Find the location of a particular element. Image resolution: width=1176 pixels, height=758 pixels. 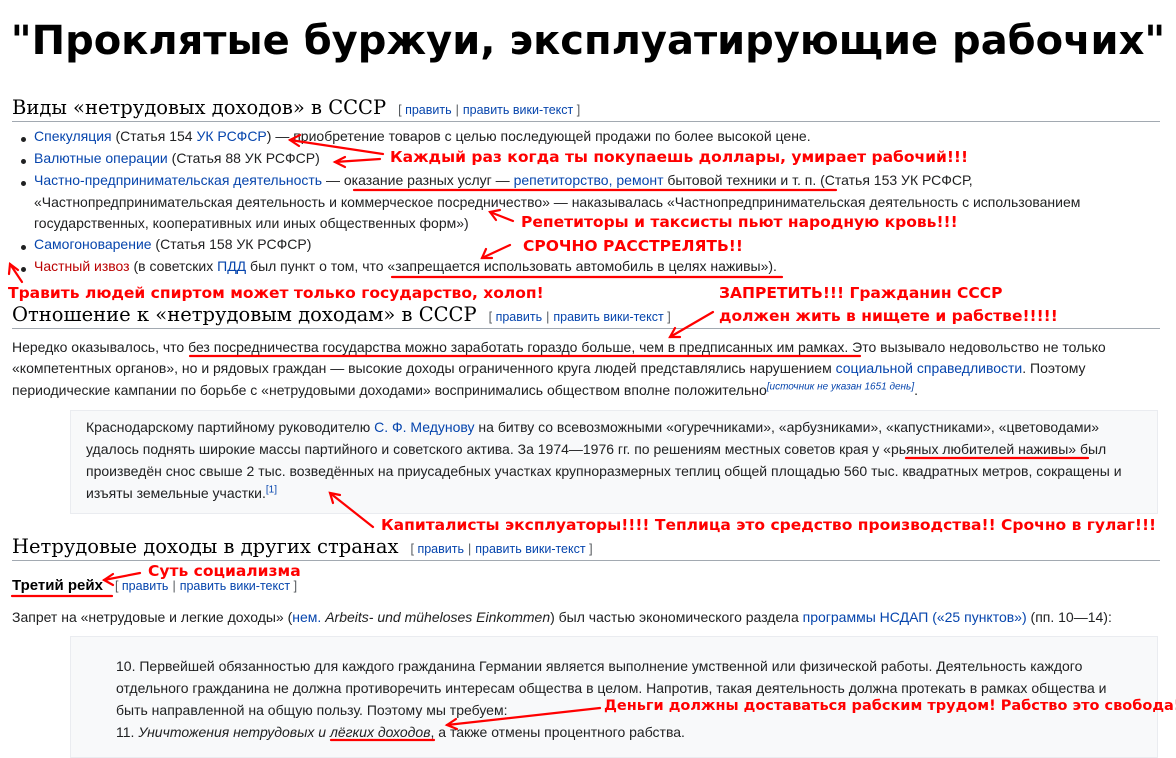

annotation-caption: СРОЧНО РАССТРЕЛЯТЬ!! is located at coordinates (633, 246).